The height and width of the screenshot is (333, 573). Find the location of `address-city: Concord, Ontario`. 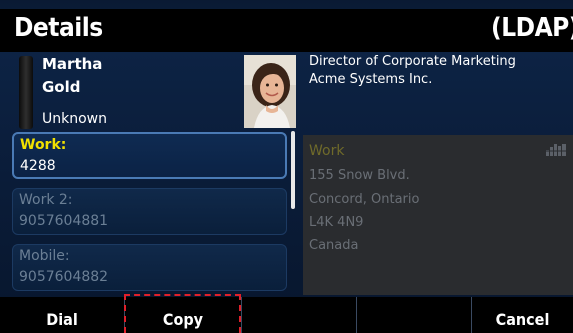

address-city: Concord, Ontario is located at coordinates (364, 199).